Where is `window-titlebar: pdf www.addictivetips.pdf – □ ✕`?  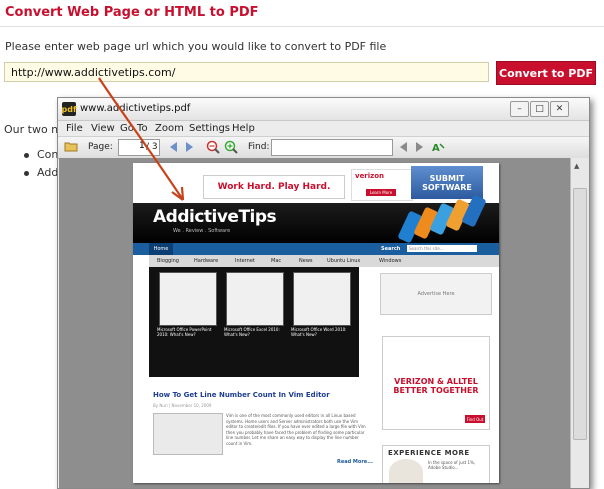
window-titlebar: pdf www.addictivetips.pdf – □ ✕ is located at coordinates (323, 109).